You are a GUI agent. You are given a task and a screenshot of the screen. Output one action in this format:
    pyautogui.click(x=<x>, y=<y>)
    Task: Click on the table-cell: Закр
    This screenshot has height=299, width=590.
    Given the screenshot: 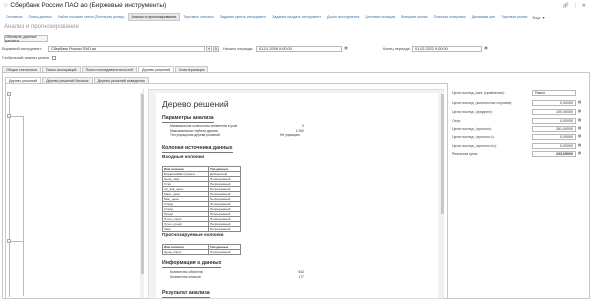 What is the action you would take?
    pyautogui.click(x=185, y=229)
    